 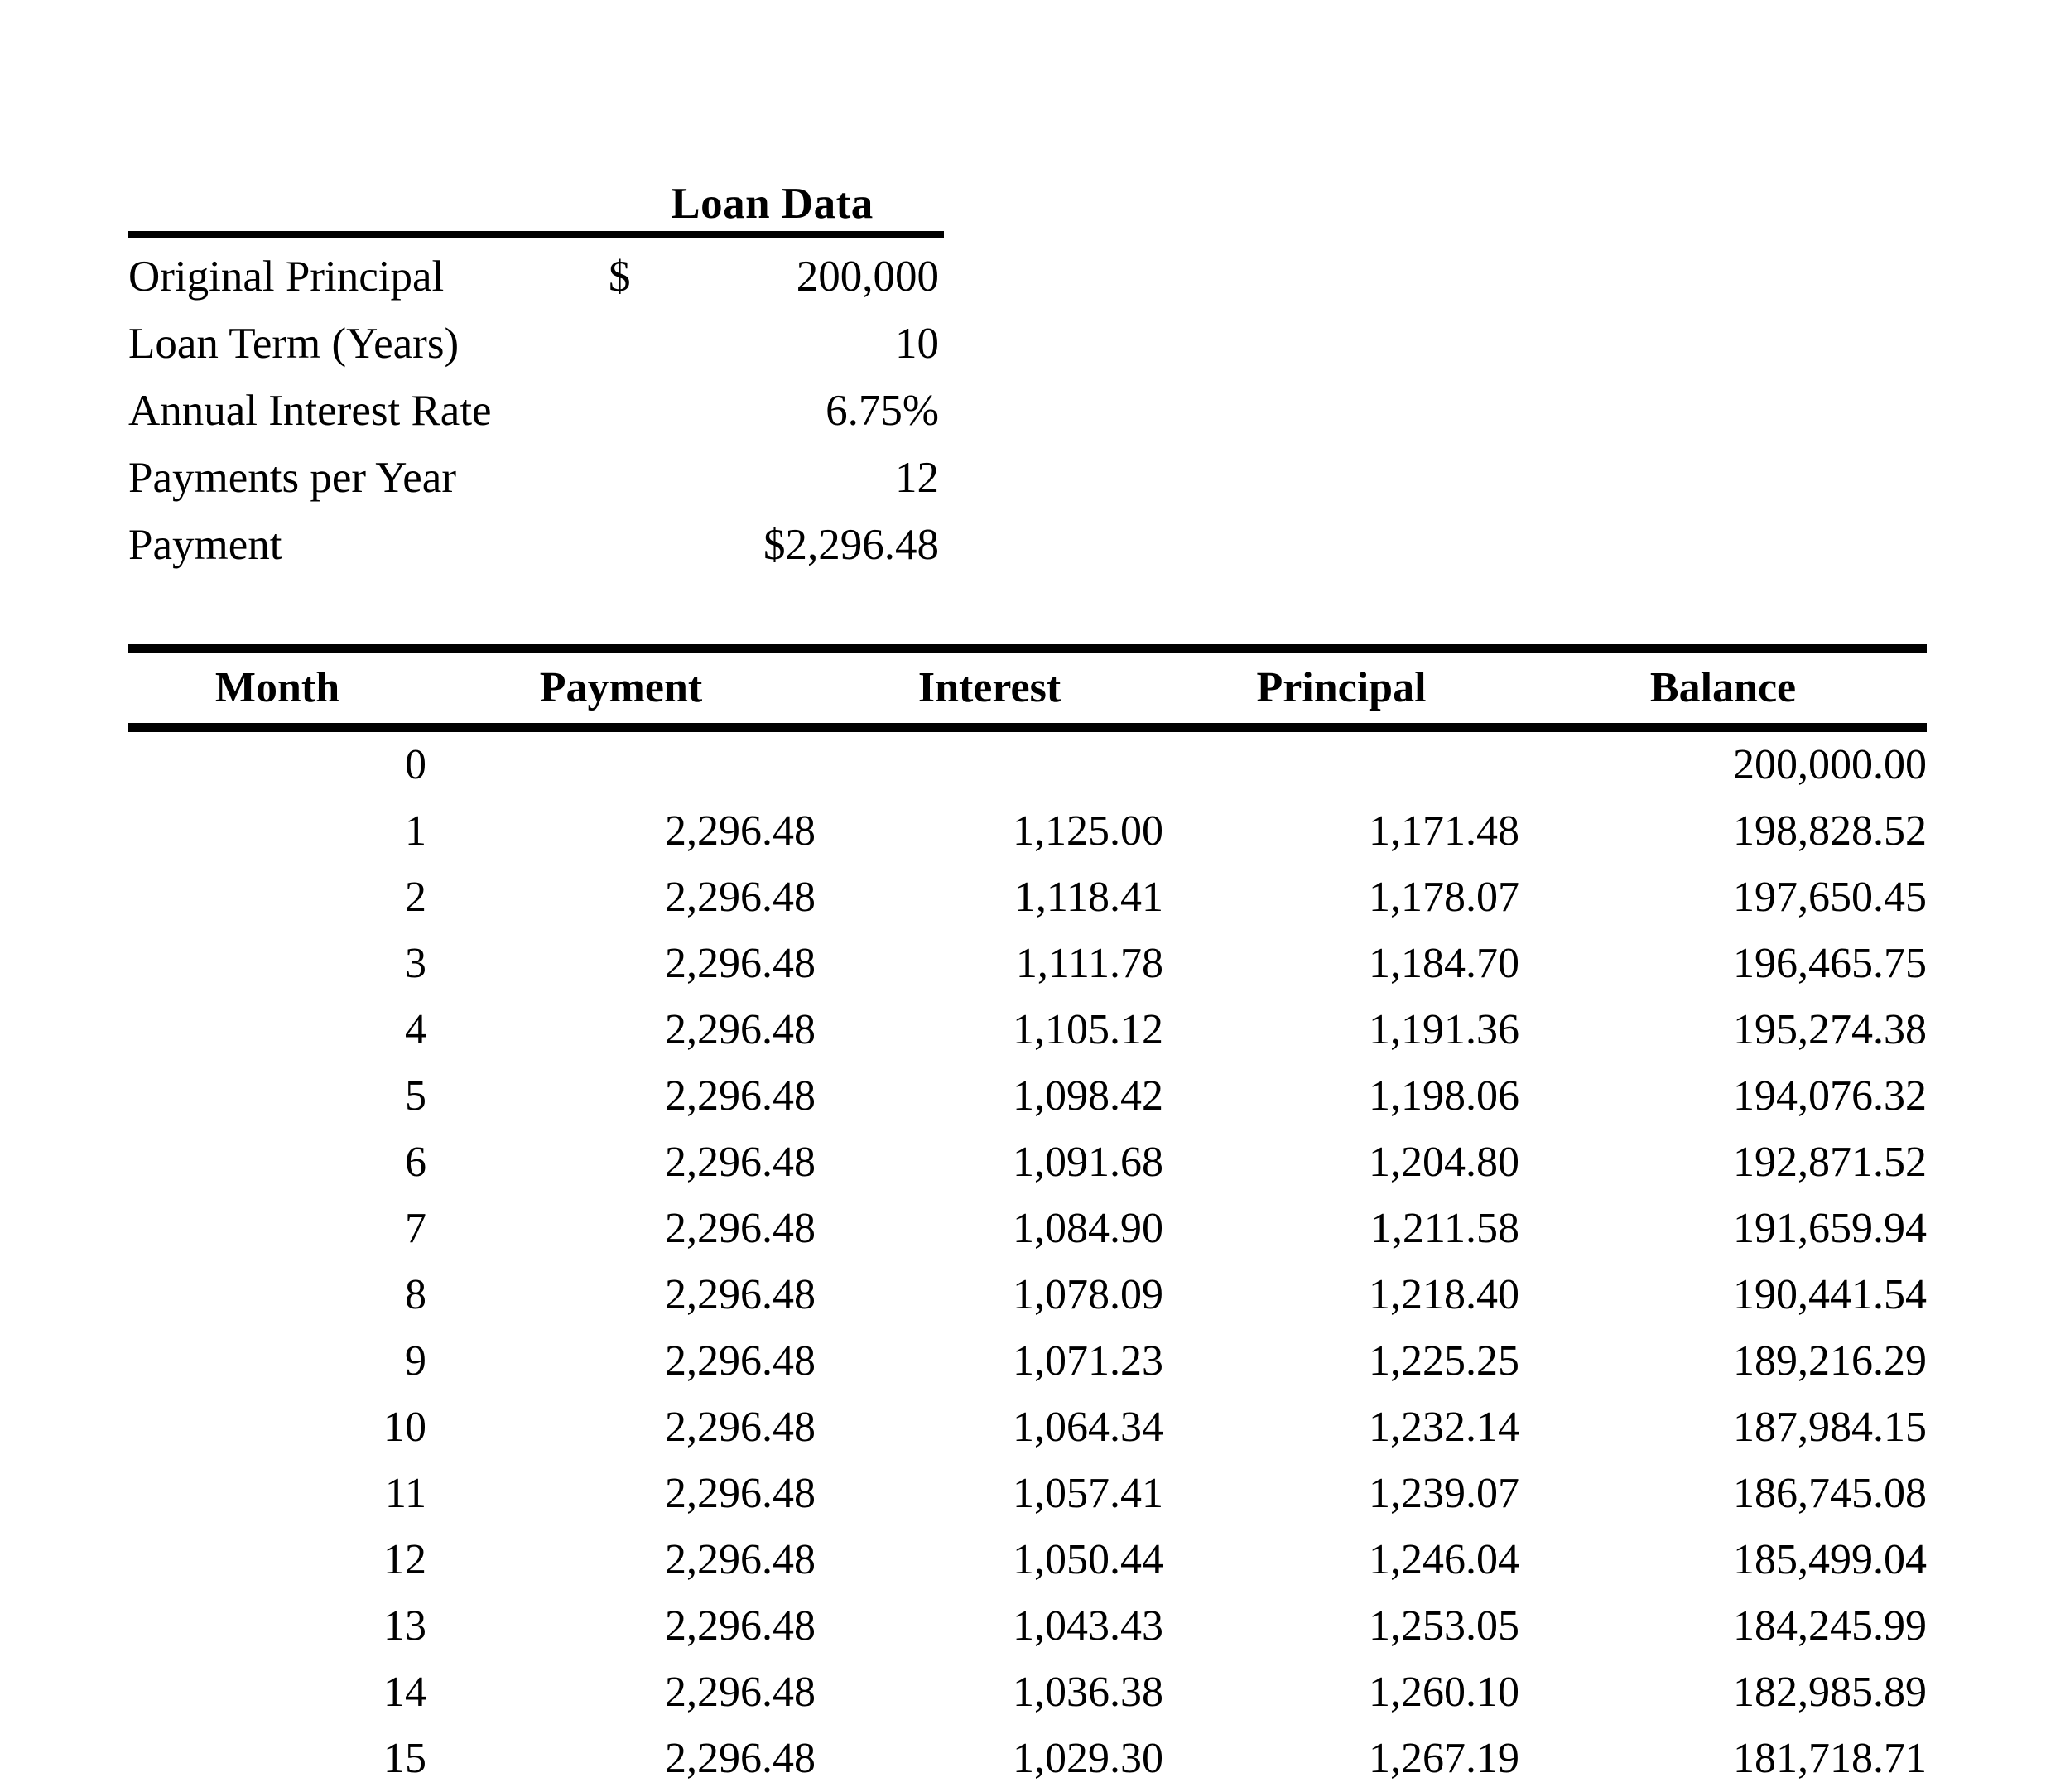 What do you see at coordinates (917, 478) in the screenshot?
I see `loan-data-value: 12` at bounding box center [917, 478].